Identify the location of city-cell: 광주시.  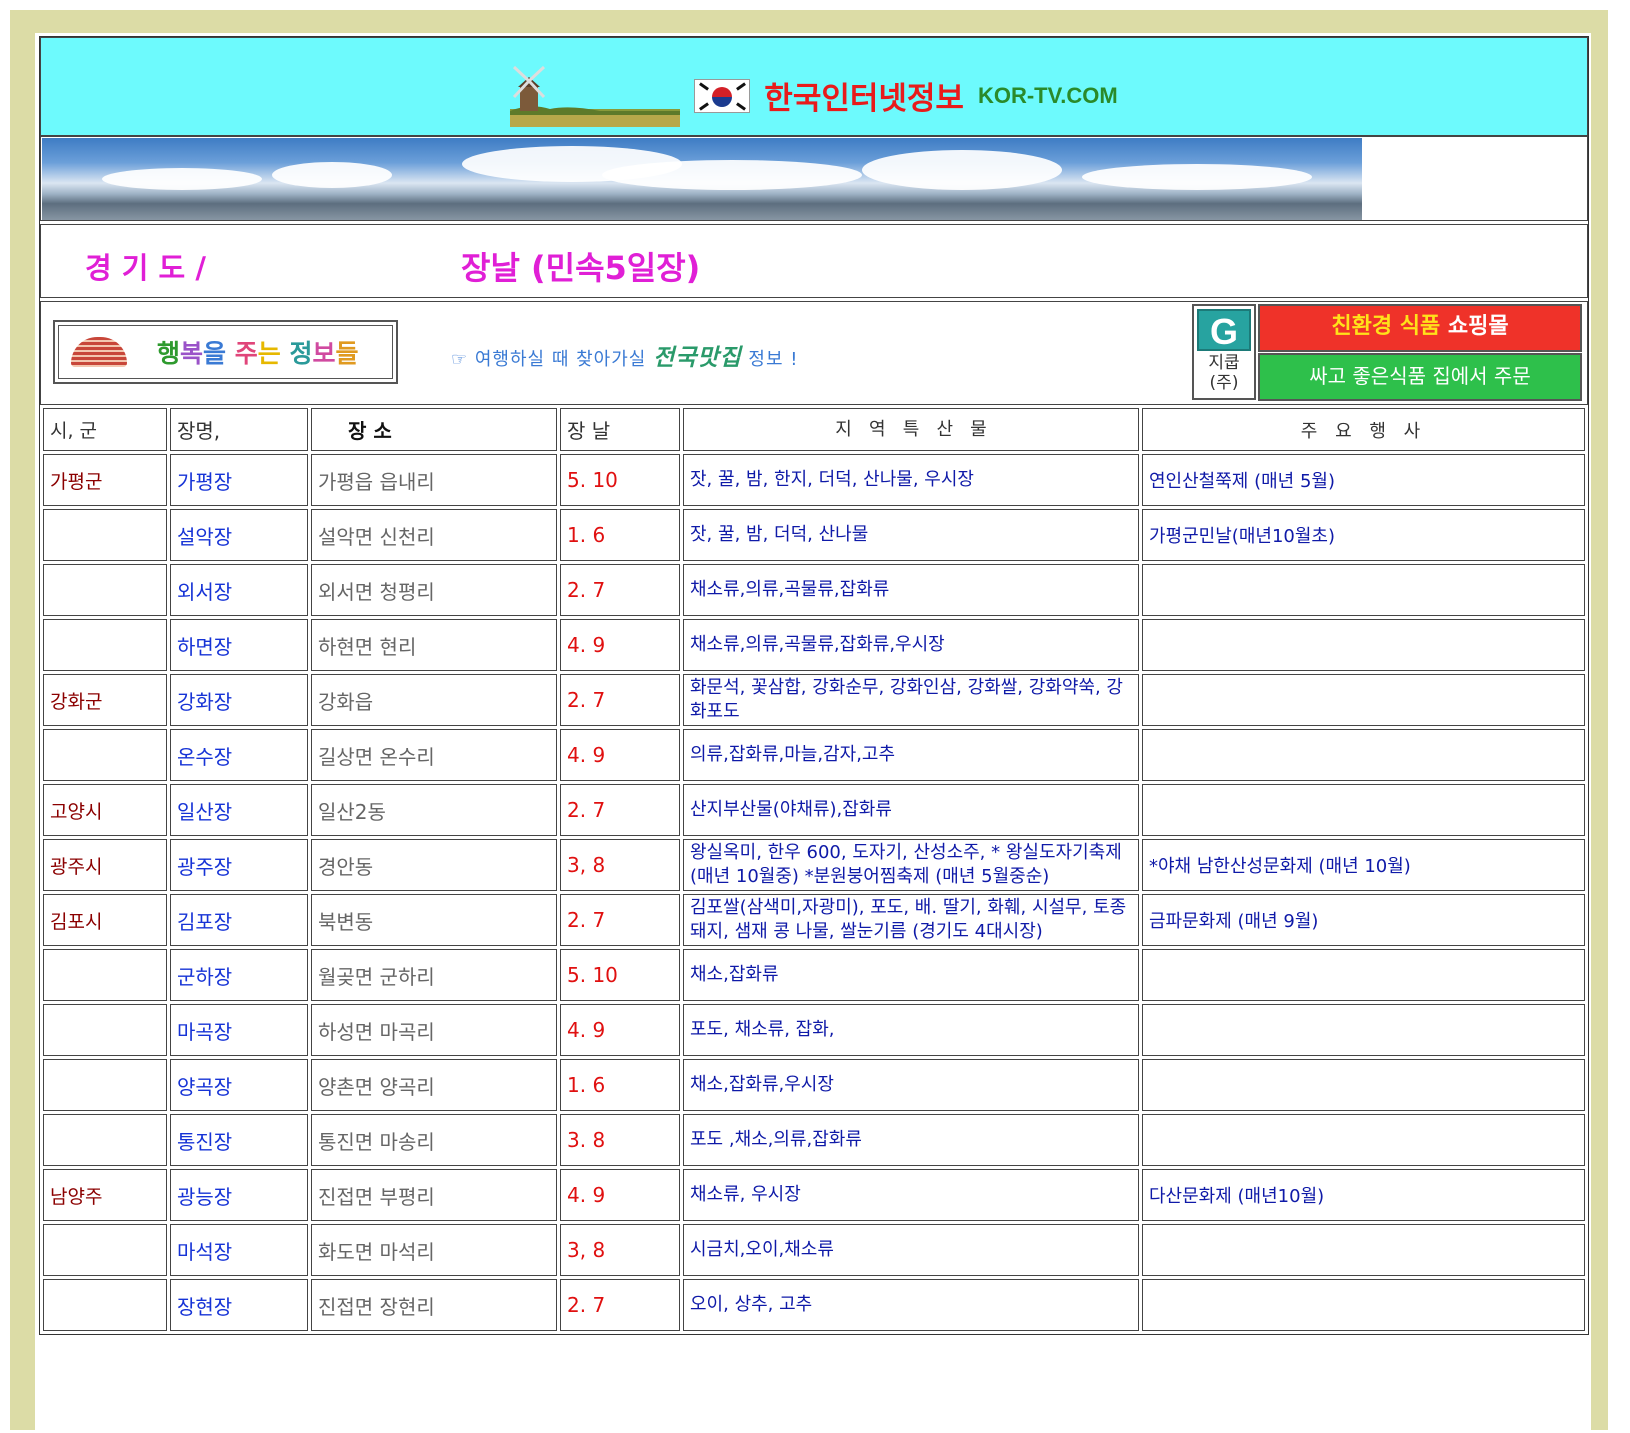
(105, 865).